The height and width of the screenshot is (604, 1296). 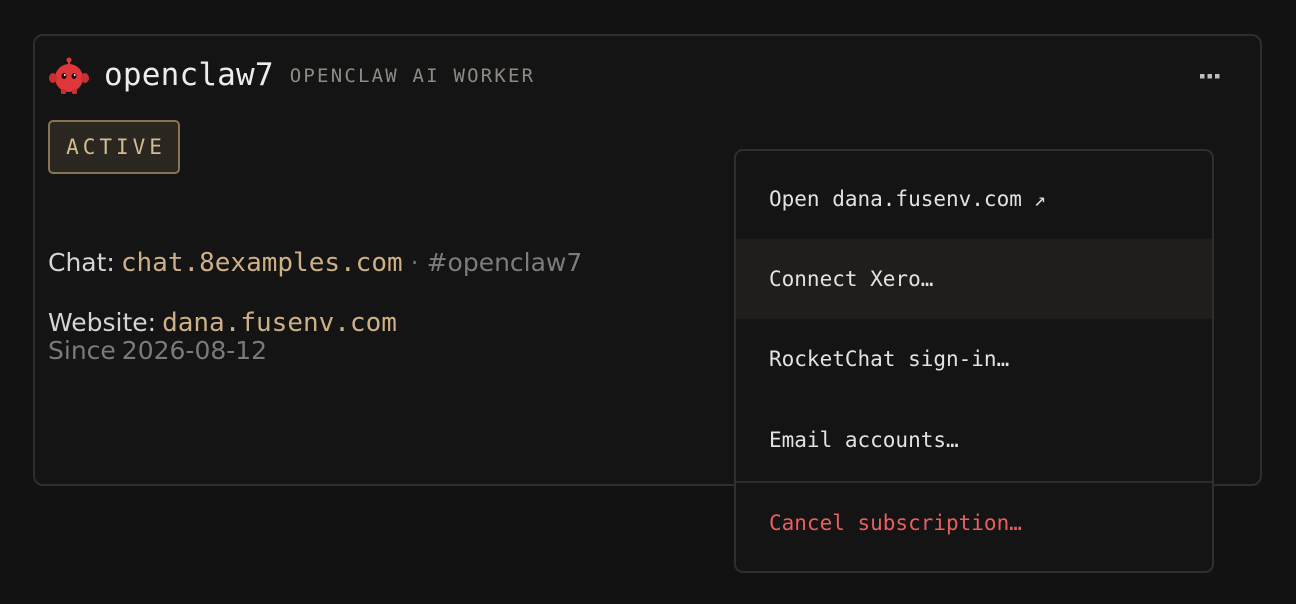 I want to click on chat-info: Chat: chat.8examples.com · #openclaw7, so click(x=315, y=263).